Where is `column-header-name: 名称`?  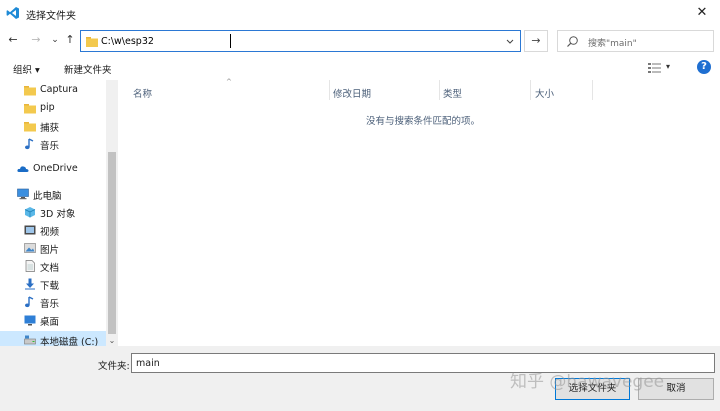 column-header-name: 名称 is located at coordinates (142, 95).